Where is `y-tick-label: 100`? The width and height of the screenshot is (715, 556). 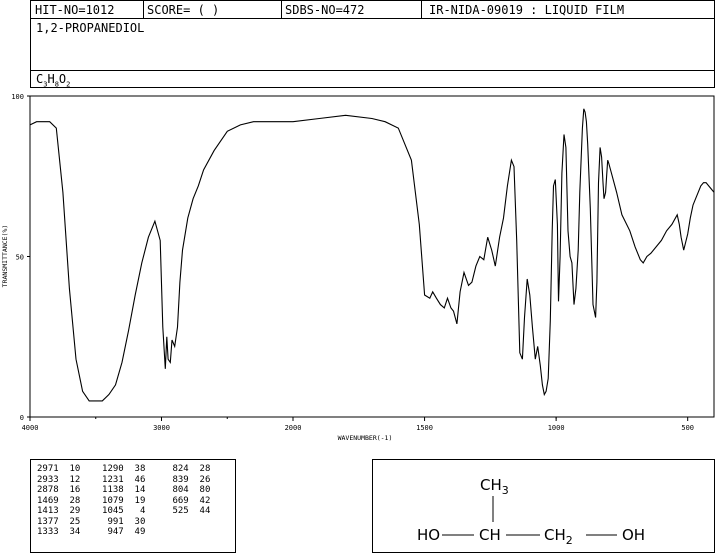
y-tick-label: 100 is located at coordinates (17, 97).